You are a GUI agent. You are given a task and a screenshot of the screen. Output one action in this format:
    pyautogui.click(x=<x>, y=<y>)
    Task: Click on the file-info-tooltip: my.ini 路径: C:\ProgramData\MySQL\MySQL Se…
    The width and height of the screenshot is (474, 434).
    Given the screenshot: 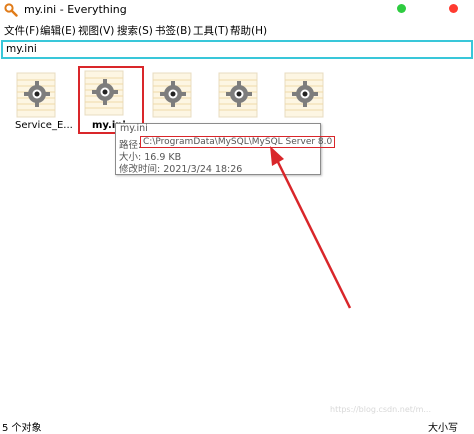 What is the action you would take?
    pyautogui.click(x=225, y=149)
    